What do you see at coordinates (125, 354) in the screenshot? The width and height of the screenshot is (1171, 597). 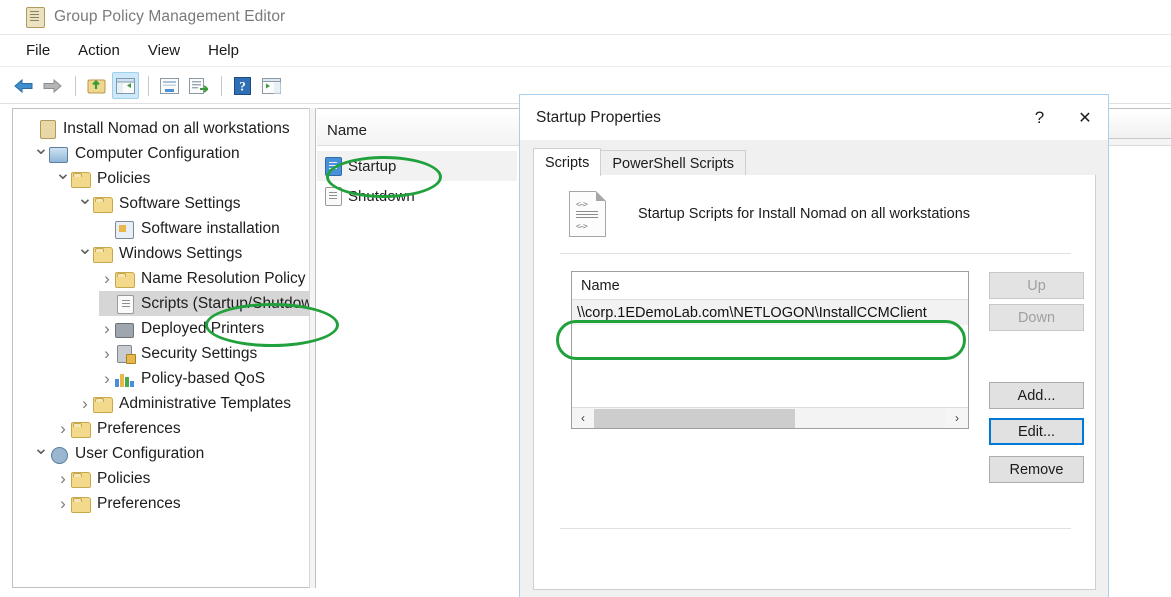 I see `security-lock-icon` at bounding box center [125, 354].